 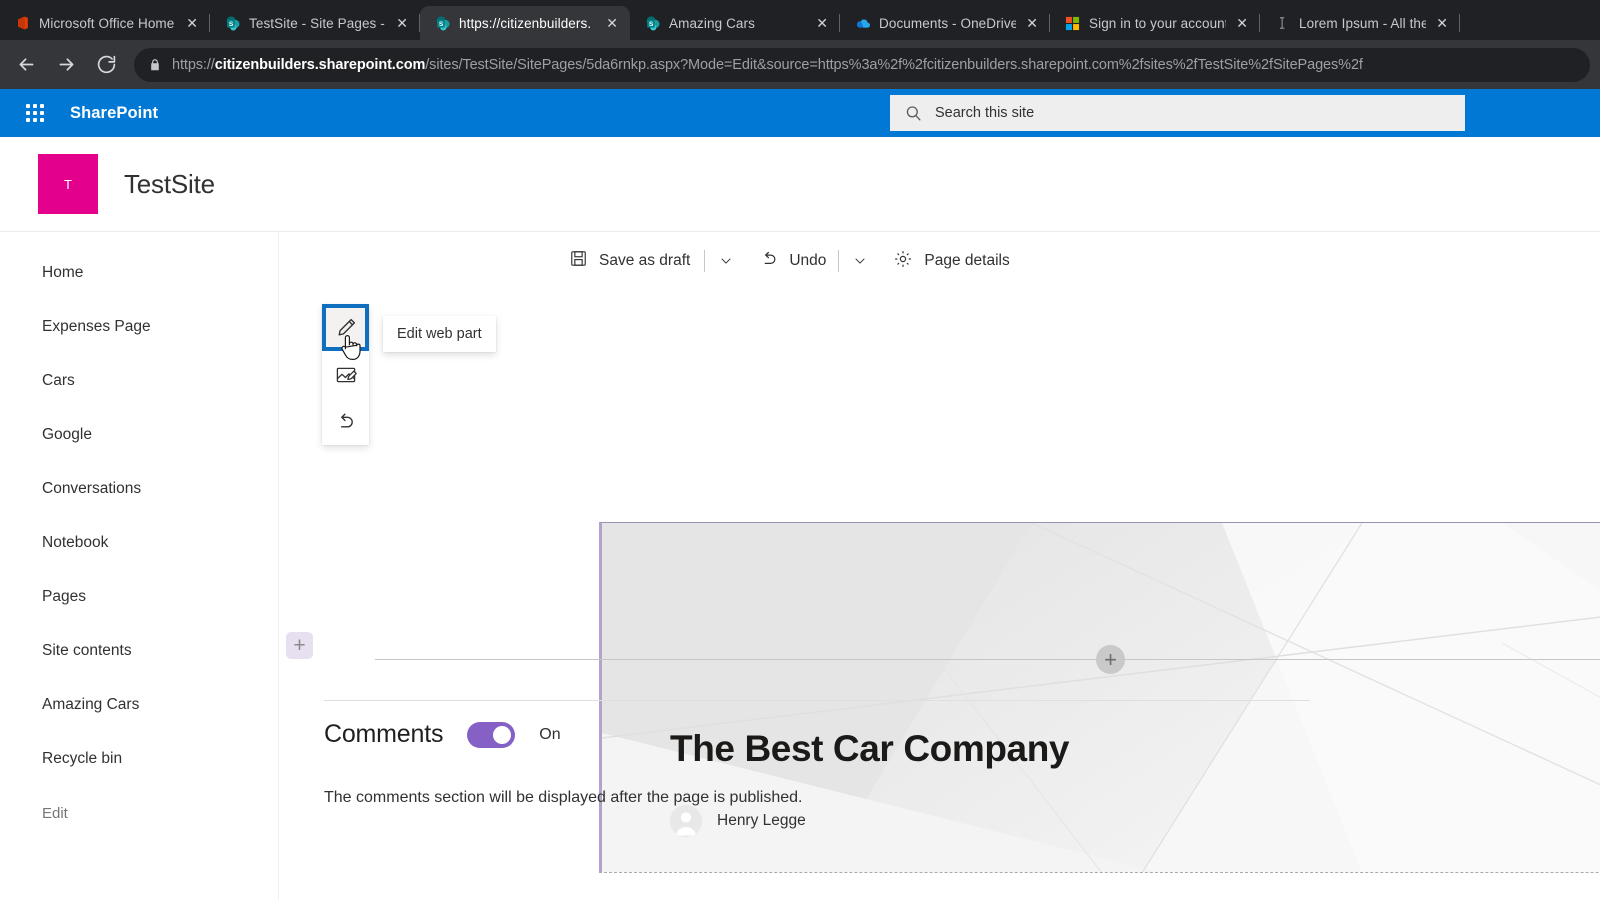 I want to click on edit-image-button, so click(x=345, y=374).